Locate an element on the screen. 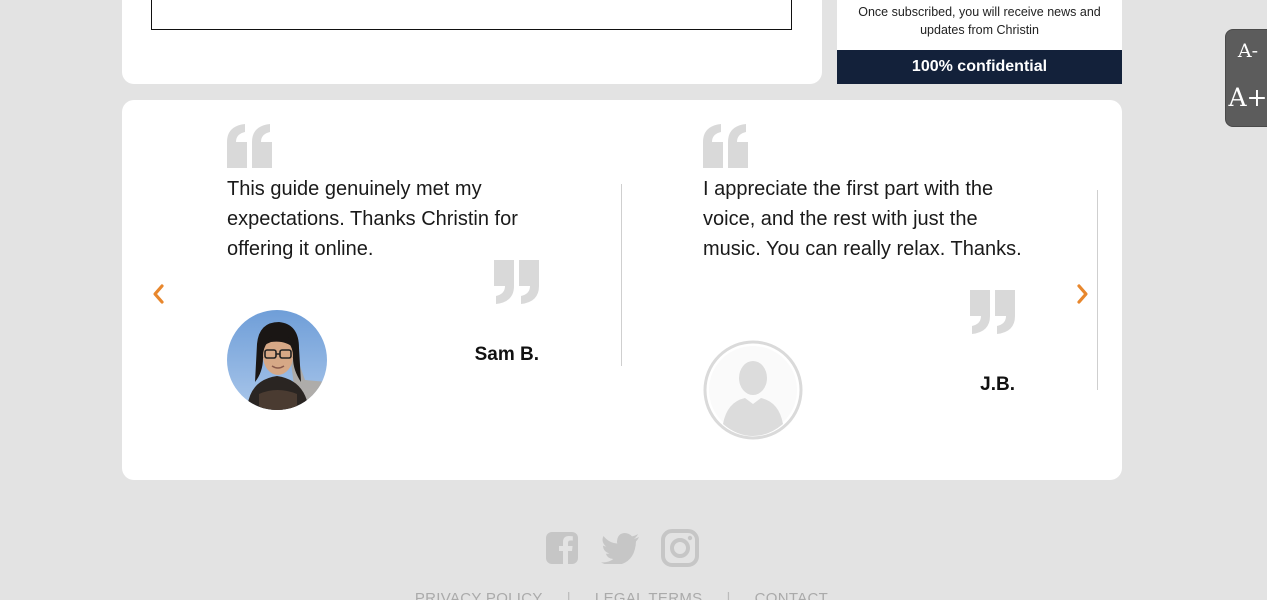 The height and width of the screenshot is (600, 1267). form-field is located at coordinates (471, 15).